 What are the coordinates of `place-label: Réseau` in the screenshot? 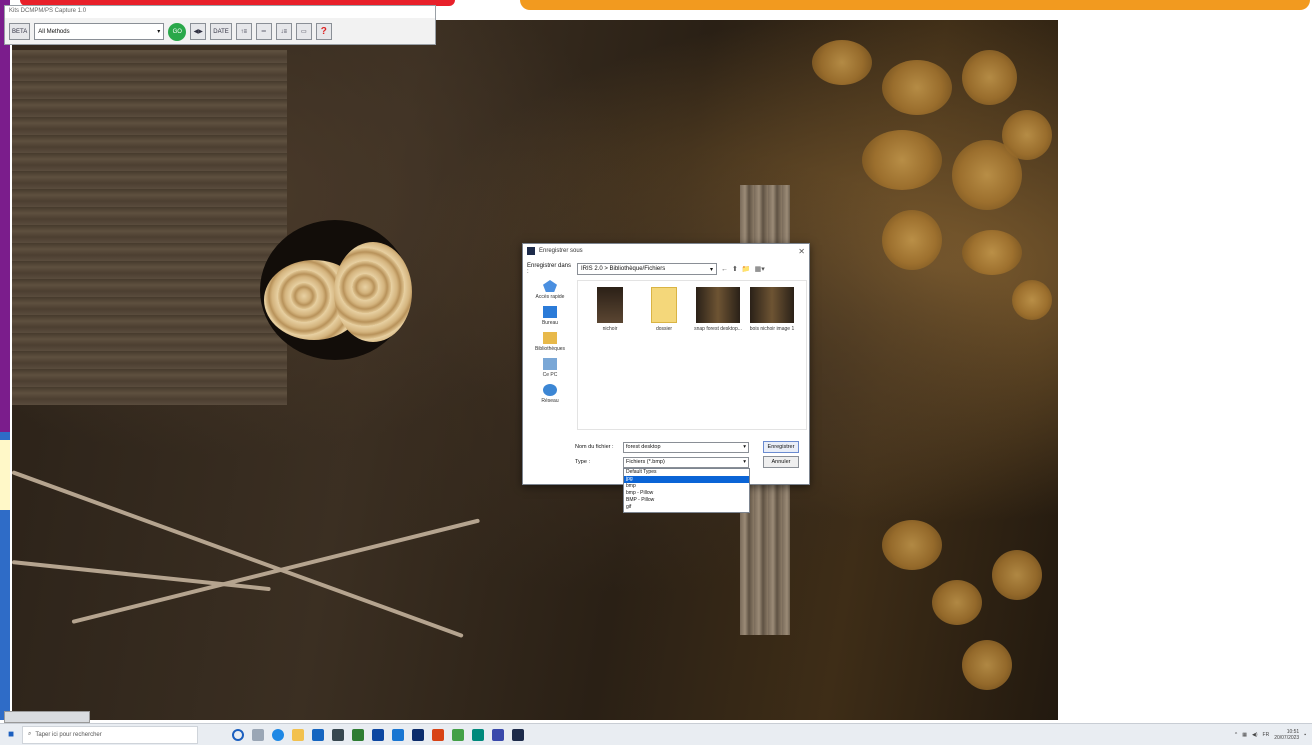 It's located at (550, 401).